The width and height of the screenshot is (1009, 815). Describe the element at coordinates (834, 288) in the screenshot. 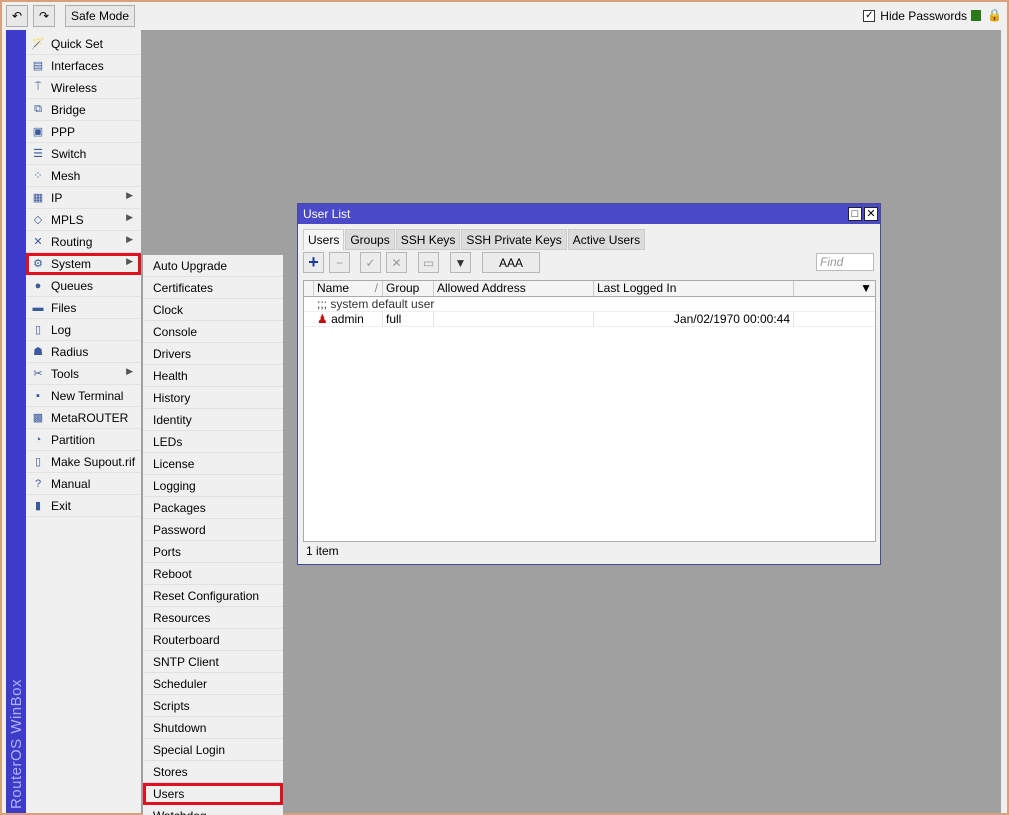

I see `column-chooser-icon: ▼` at that location.